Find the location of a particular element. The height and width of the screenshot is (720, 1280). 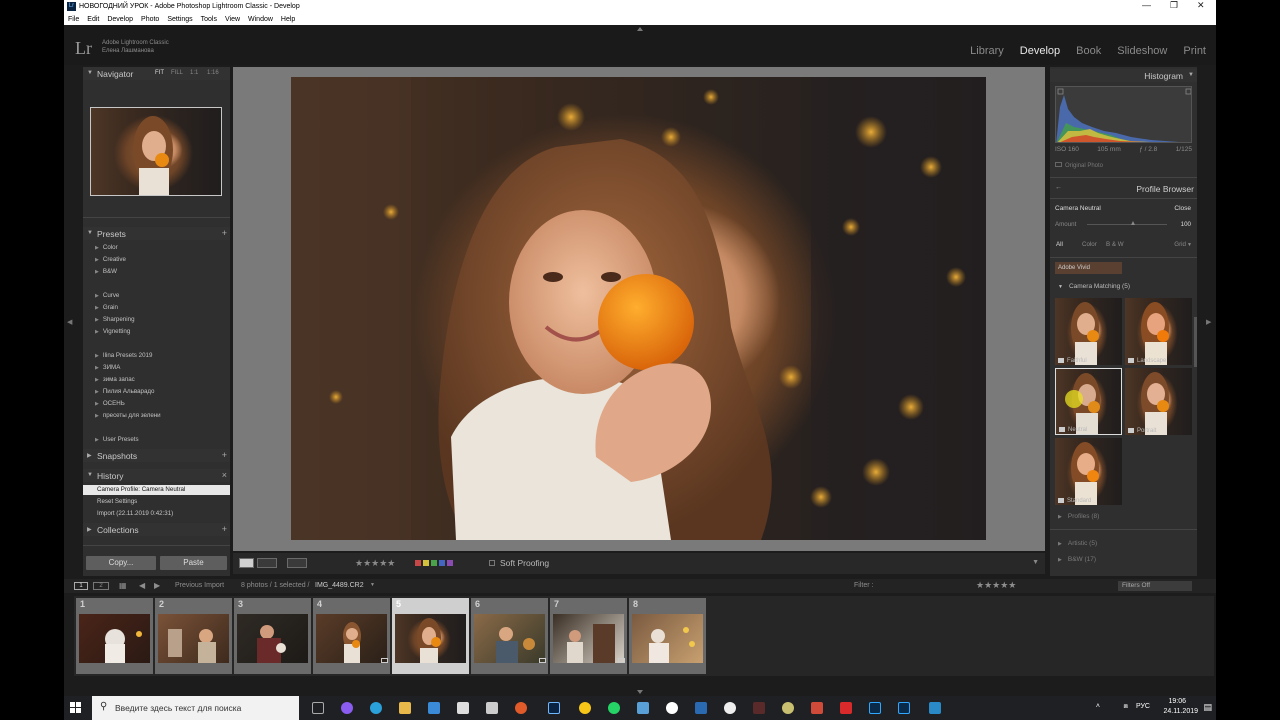

preset-folder: ▶ Color is located at coordinates (106, 247).